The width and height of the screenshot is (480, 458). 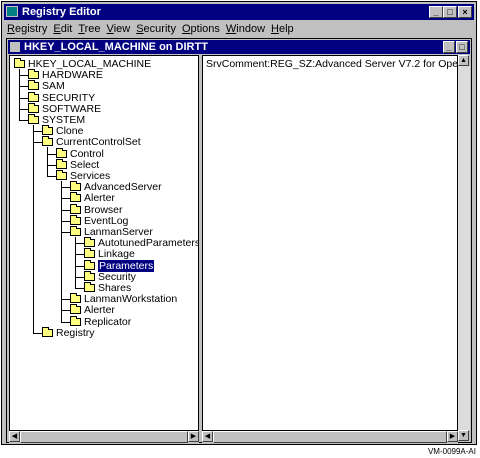 I want to click on tree-node-label: Registry, so click(x=75, y=332).